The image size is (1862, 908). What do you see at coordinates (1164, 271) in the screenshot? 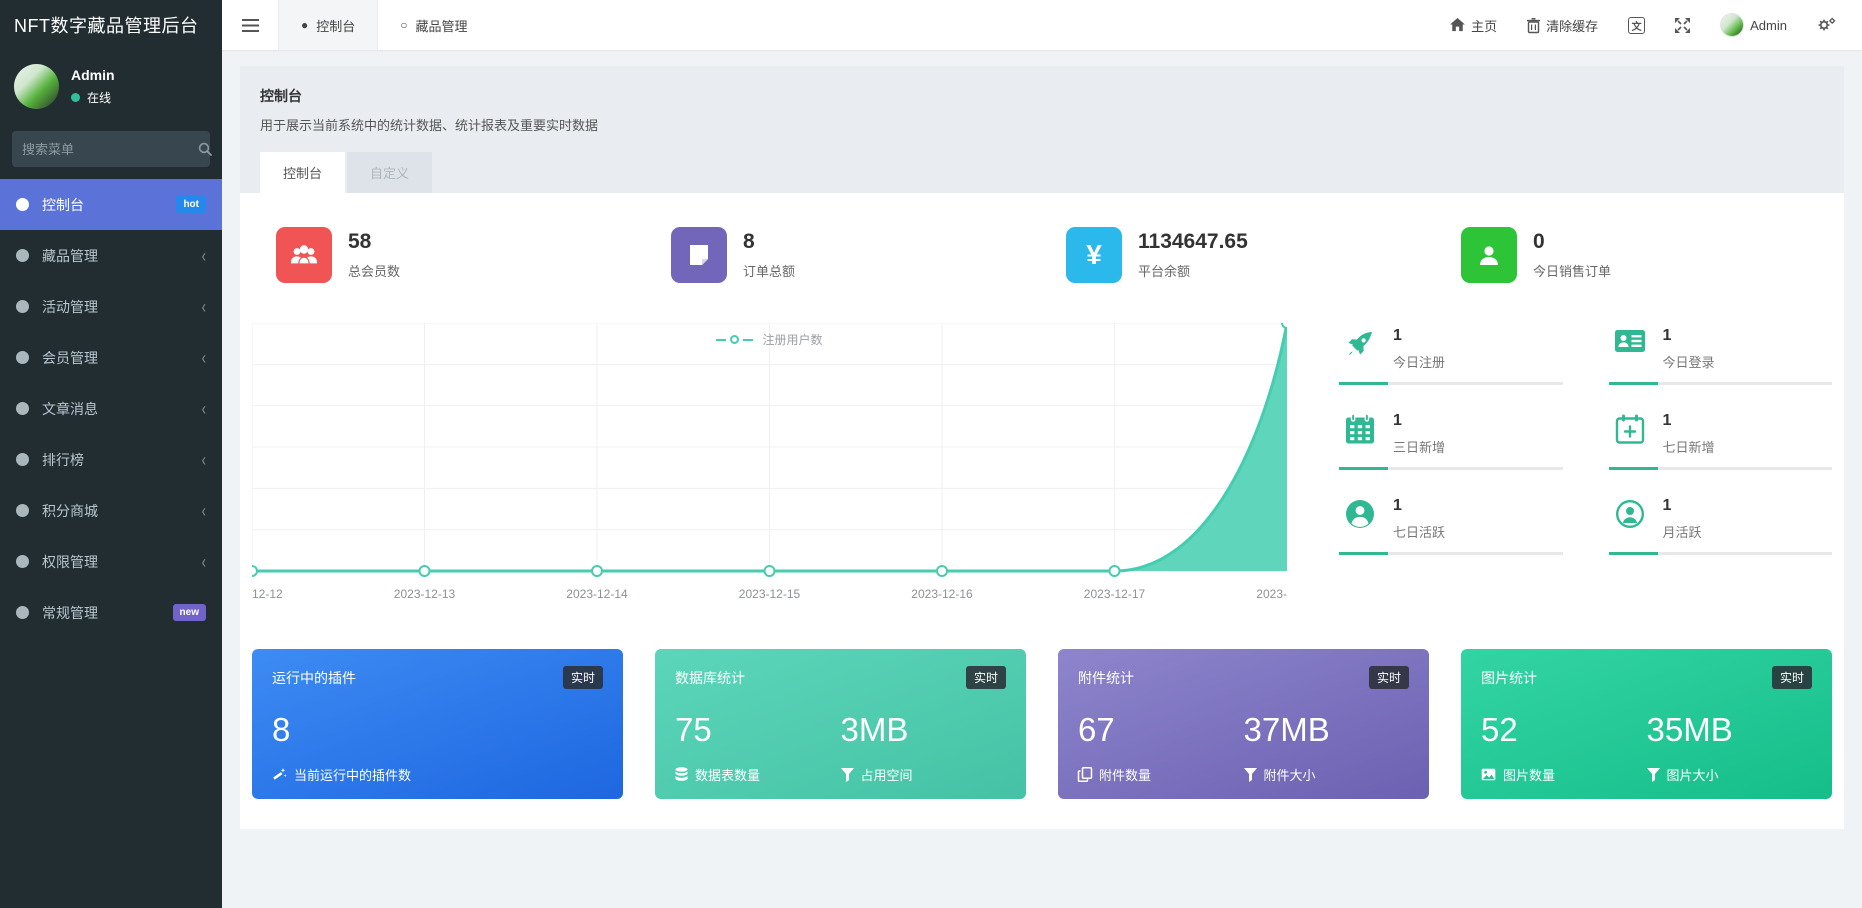
I see `stat-label: 平台余额` at bounding box center [1164, 271].